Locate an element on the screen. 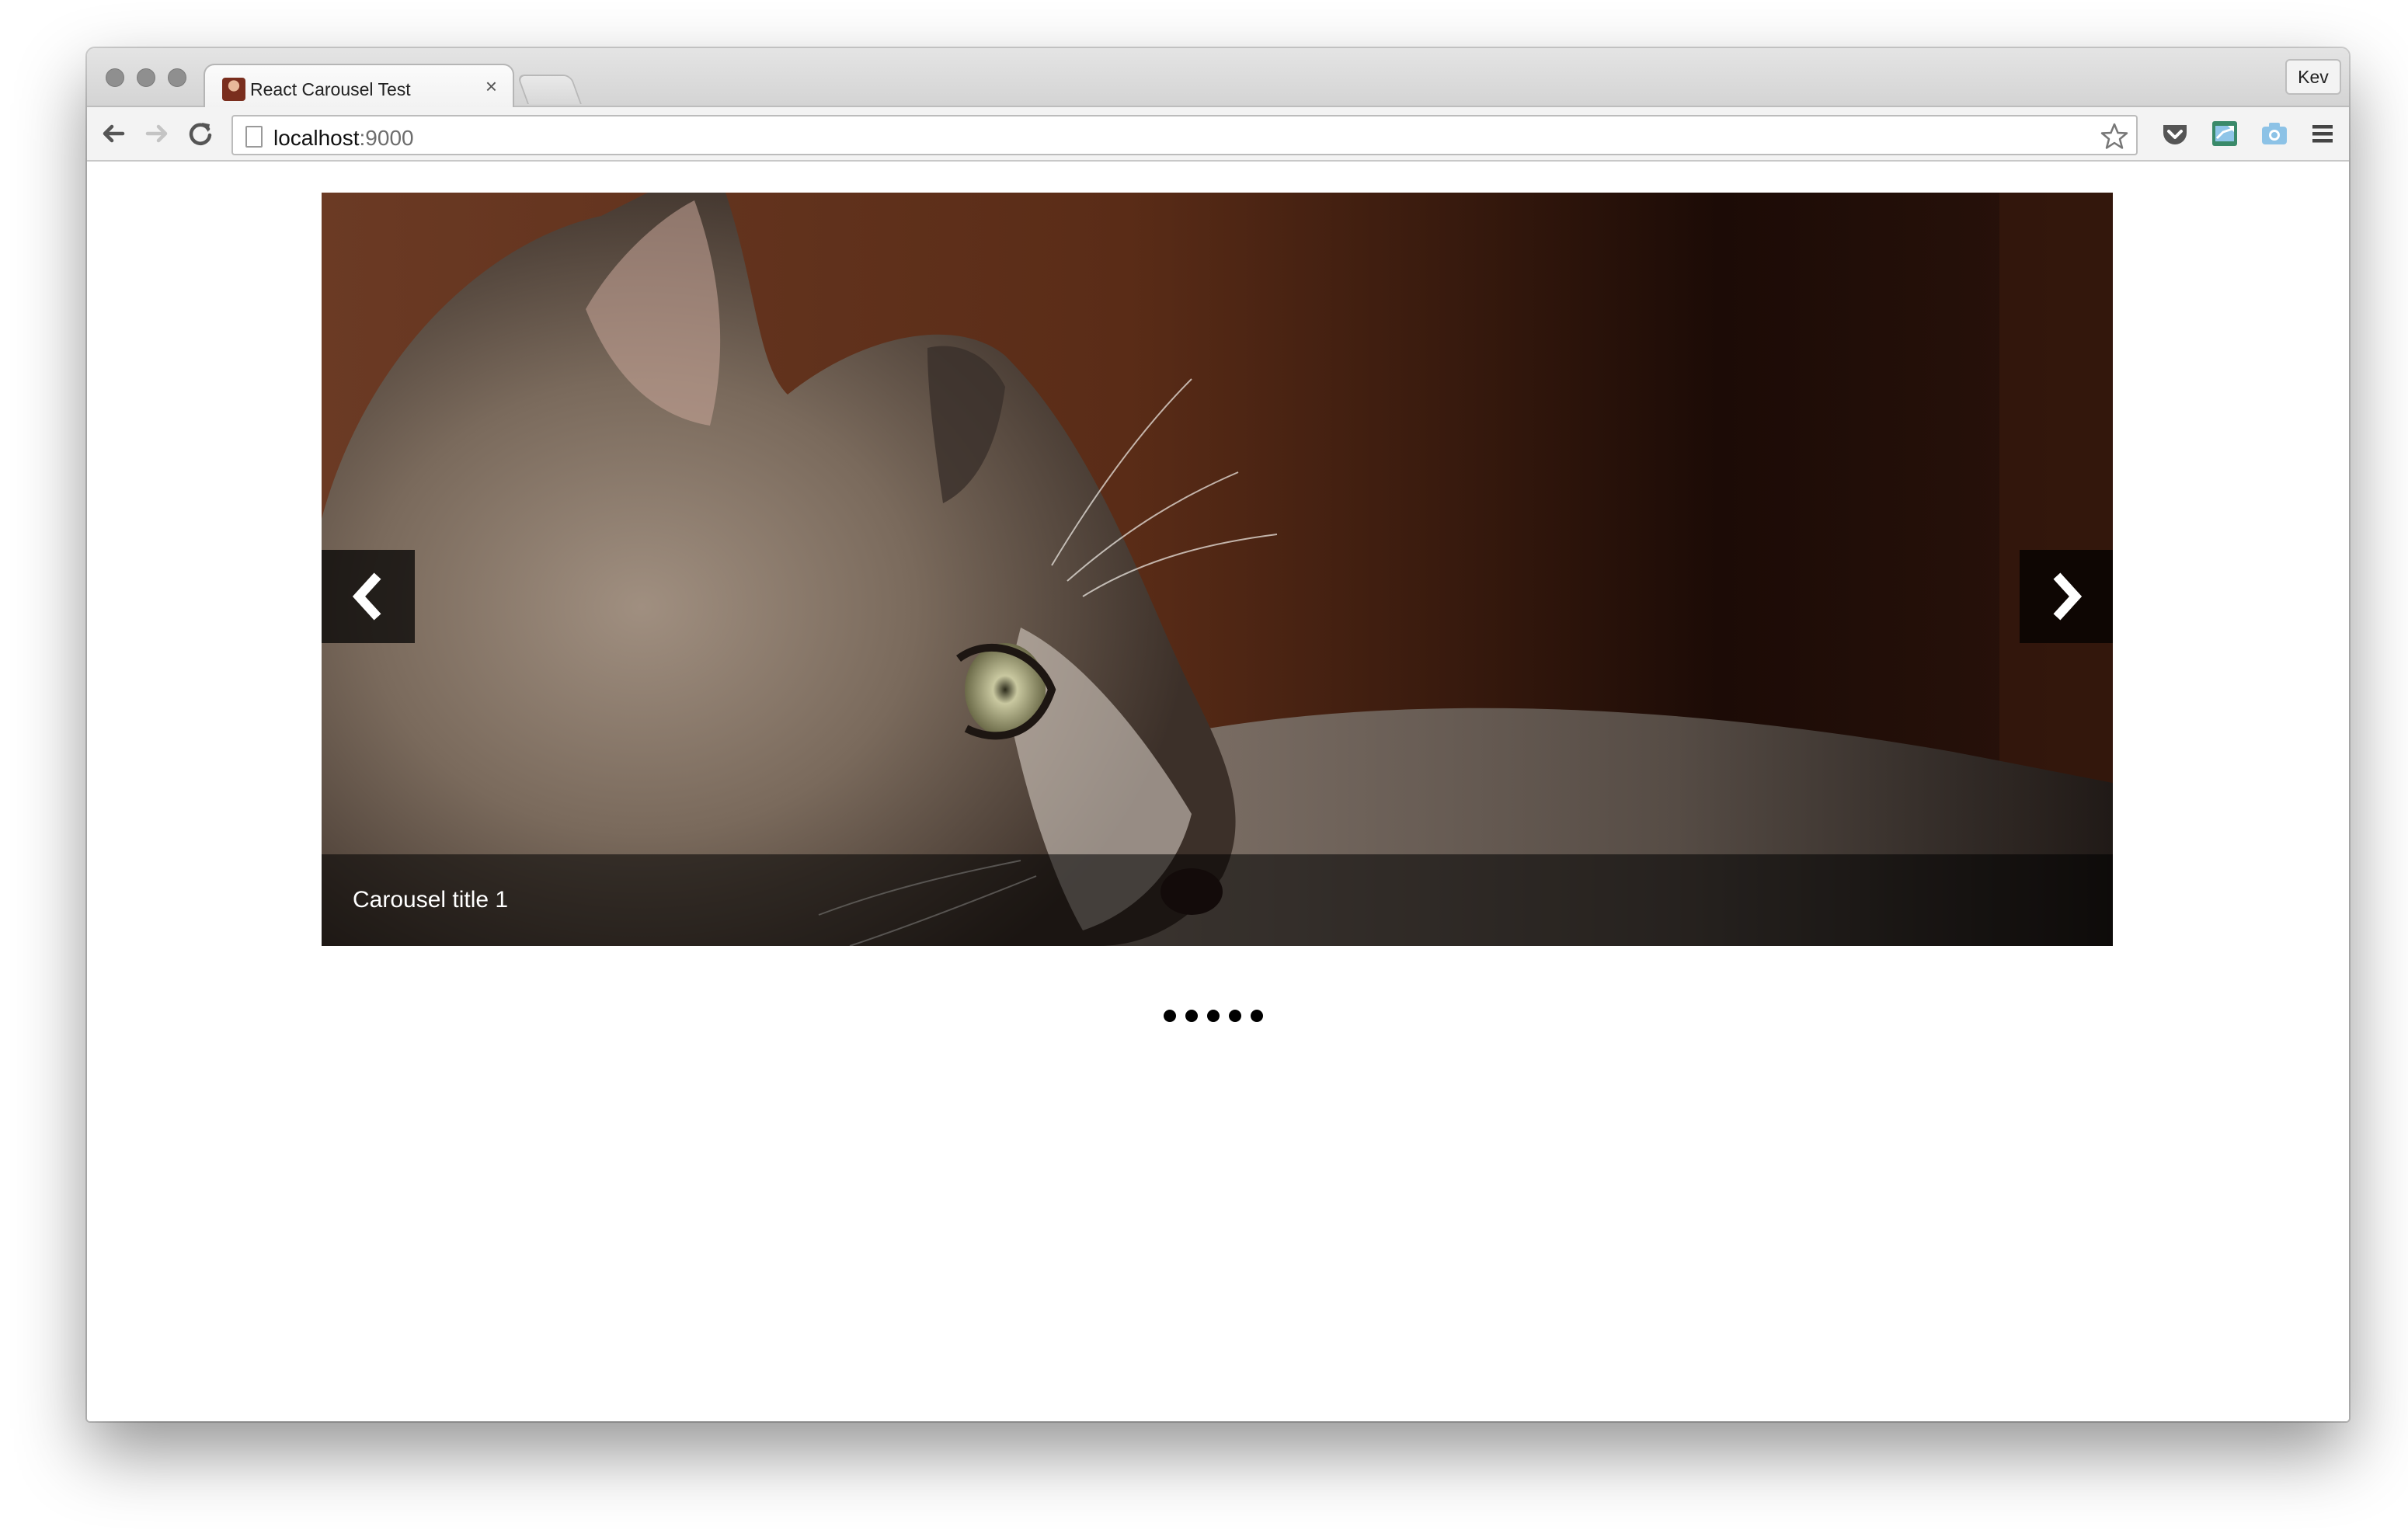 The height and width of the screenshot is (1530, 2408). pocket-extension-button is located at coordinates (2175, 133).